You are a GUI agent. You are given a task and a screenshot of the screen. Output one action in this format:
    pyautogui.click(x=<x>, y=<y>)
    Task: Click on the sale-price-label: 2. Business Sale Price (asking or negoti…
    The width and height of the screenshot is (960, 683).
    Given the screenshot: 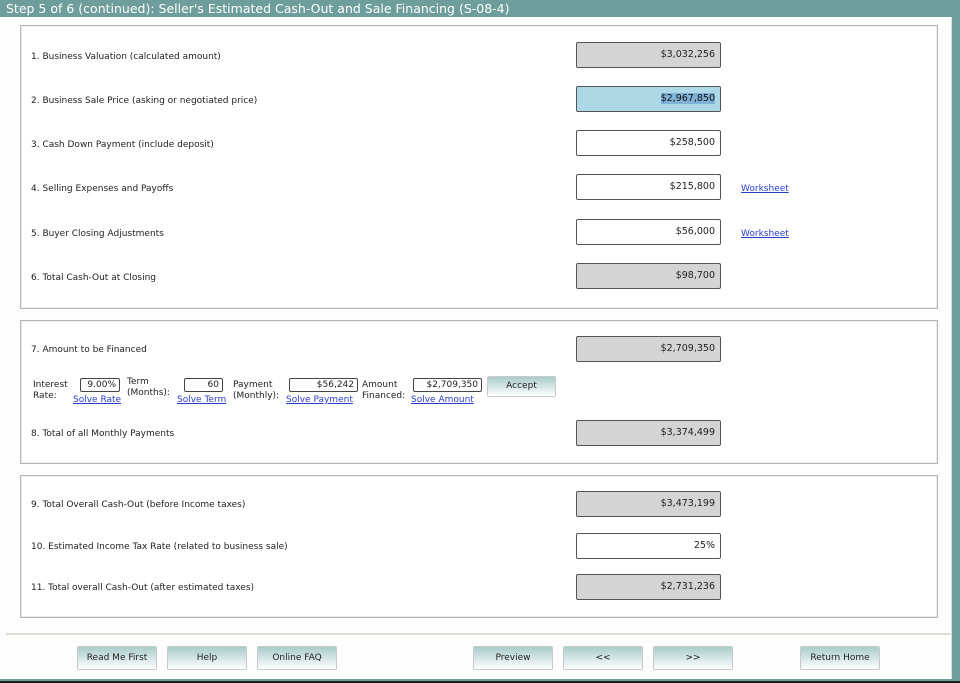 What is the action you would take?
    pyautogui.click(x=144, y=101)
    